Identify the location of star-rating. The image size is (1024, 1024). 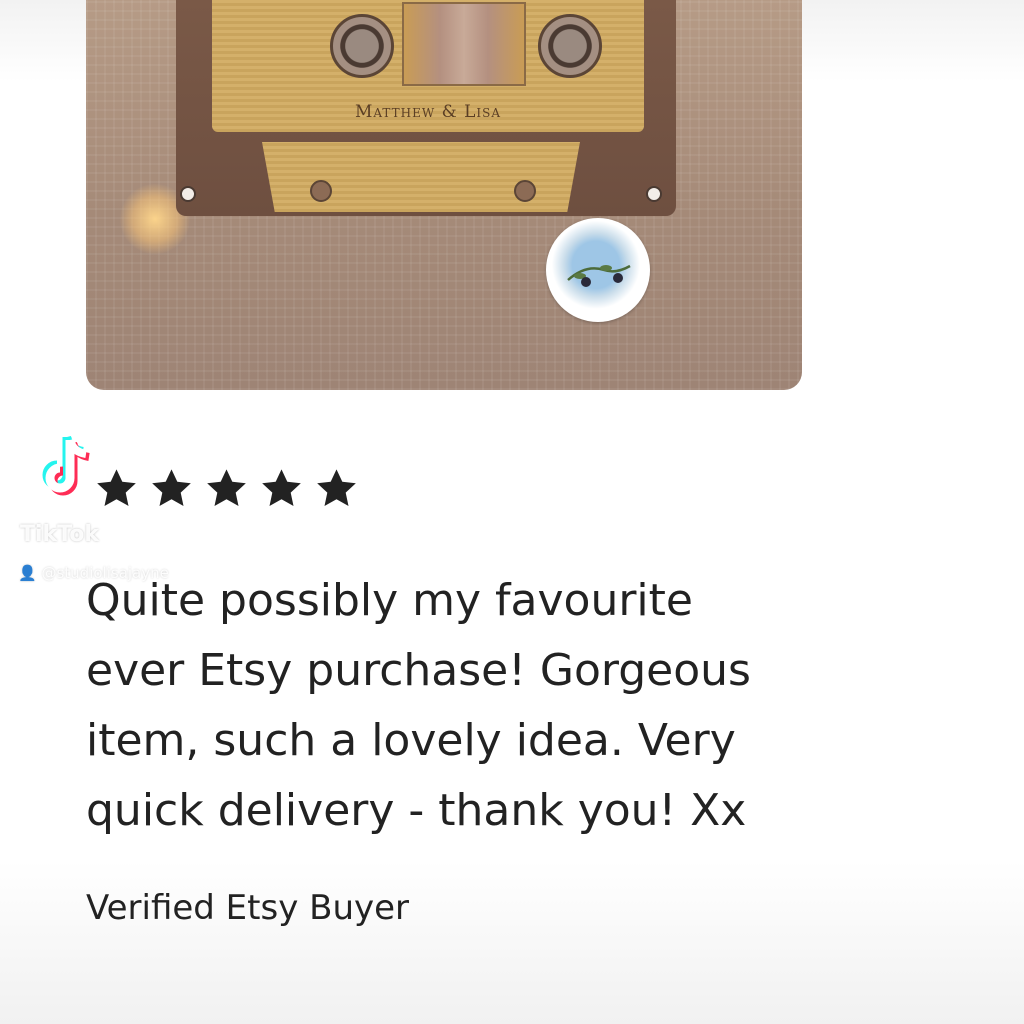
(226, 488).